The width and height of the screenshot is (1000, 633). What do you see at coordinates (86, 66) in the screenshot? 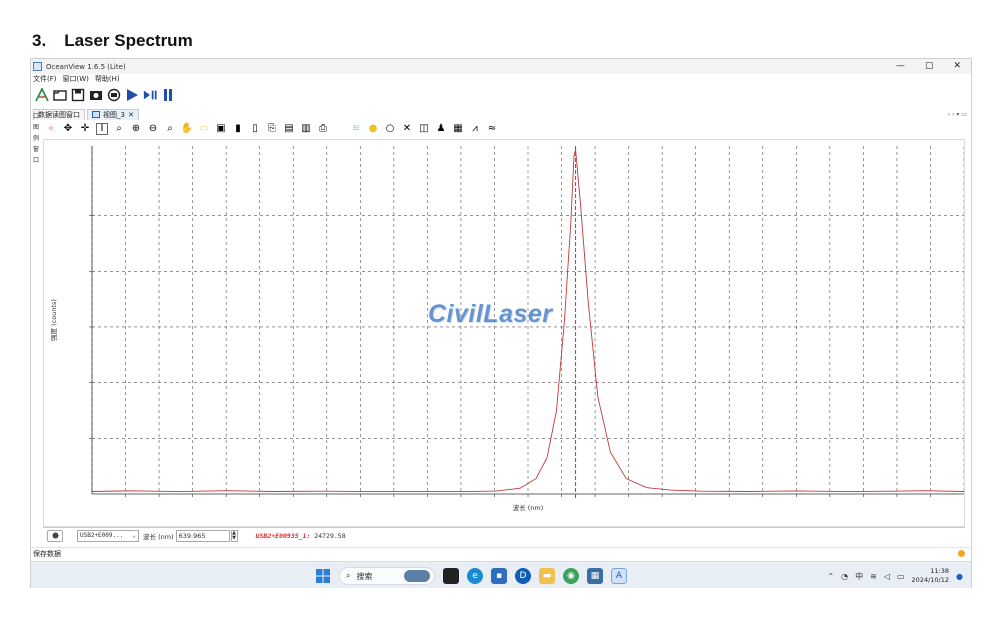
I see `window-title: OceanView 1.6.5 (Lite)` at bounding box center [86, 66].